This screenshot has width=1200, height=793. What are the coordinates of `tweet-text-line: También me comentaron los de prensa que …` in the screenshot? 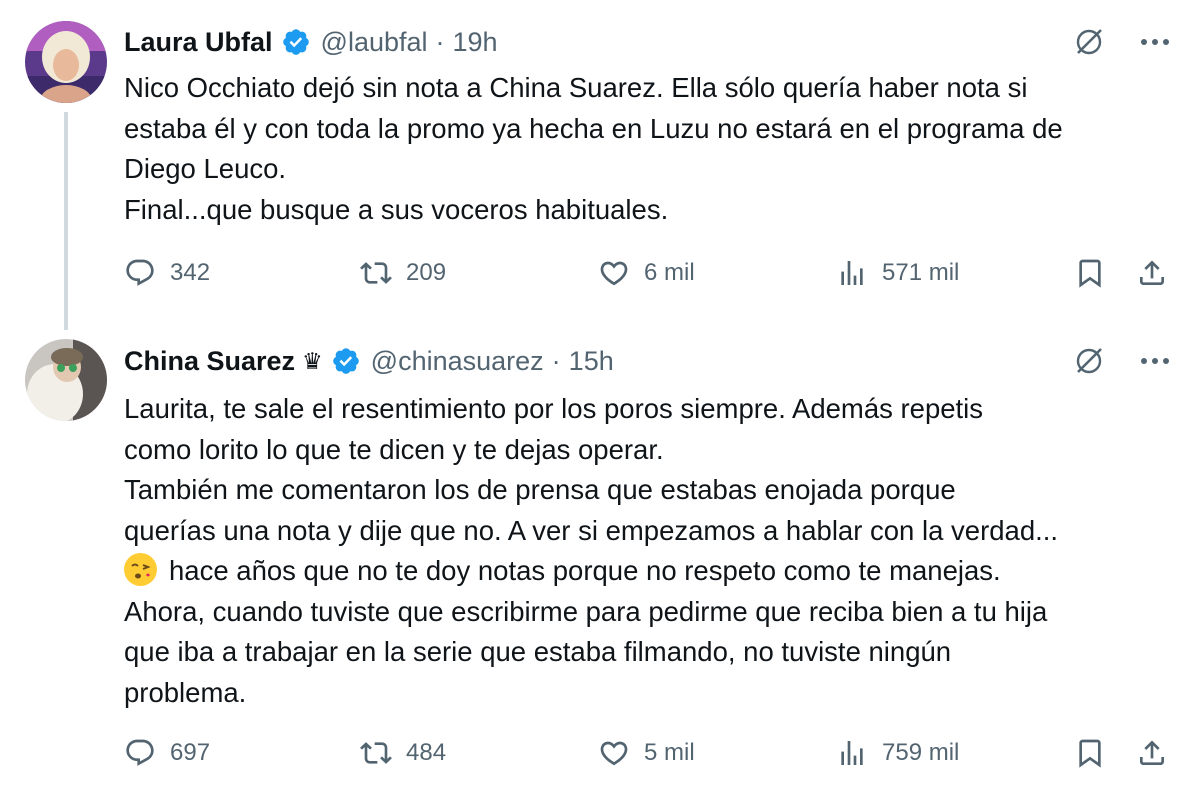 It's located at (540, 489).